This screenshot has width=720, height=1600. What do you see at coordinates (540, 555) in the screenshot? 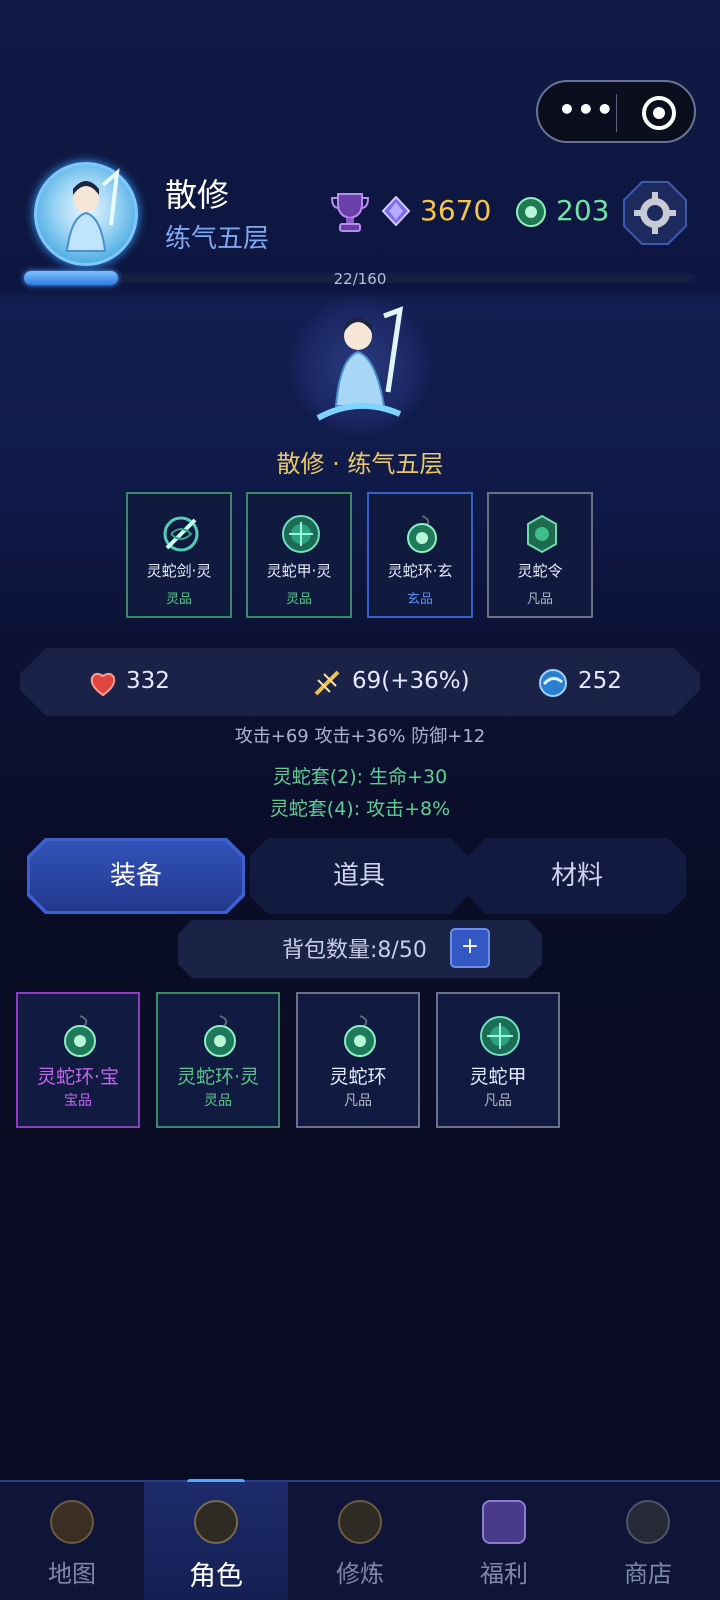
I see `equip-slot-token: 灵蛇令 凡品` at bounding box center [540, 555].